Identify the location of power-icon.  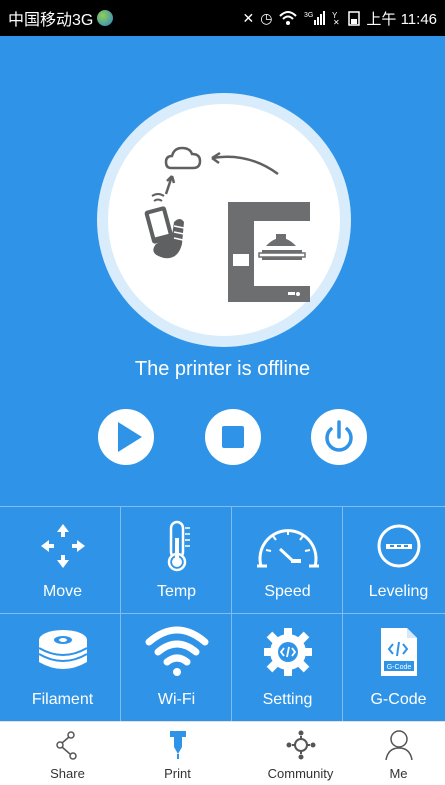
(339, 436).